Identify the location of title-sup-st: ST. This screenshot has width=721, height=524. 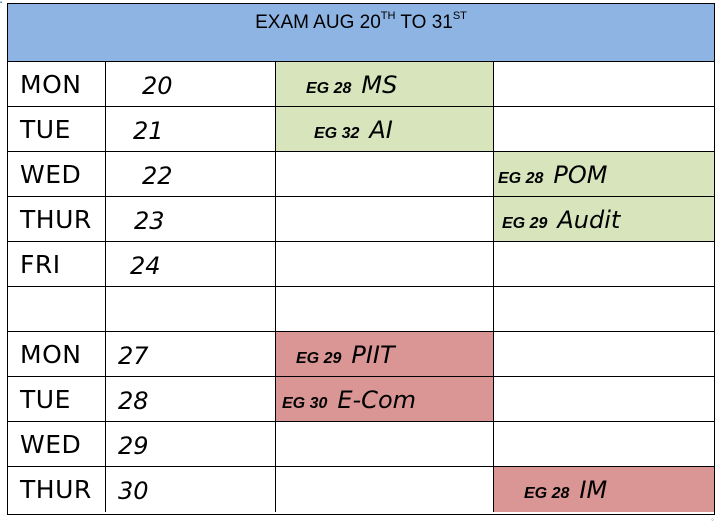
(459, 16).